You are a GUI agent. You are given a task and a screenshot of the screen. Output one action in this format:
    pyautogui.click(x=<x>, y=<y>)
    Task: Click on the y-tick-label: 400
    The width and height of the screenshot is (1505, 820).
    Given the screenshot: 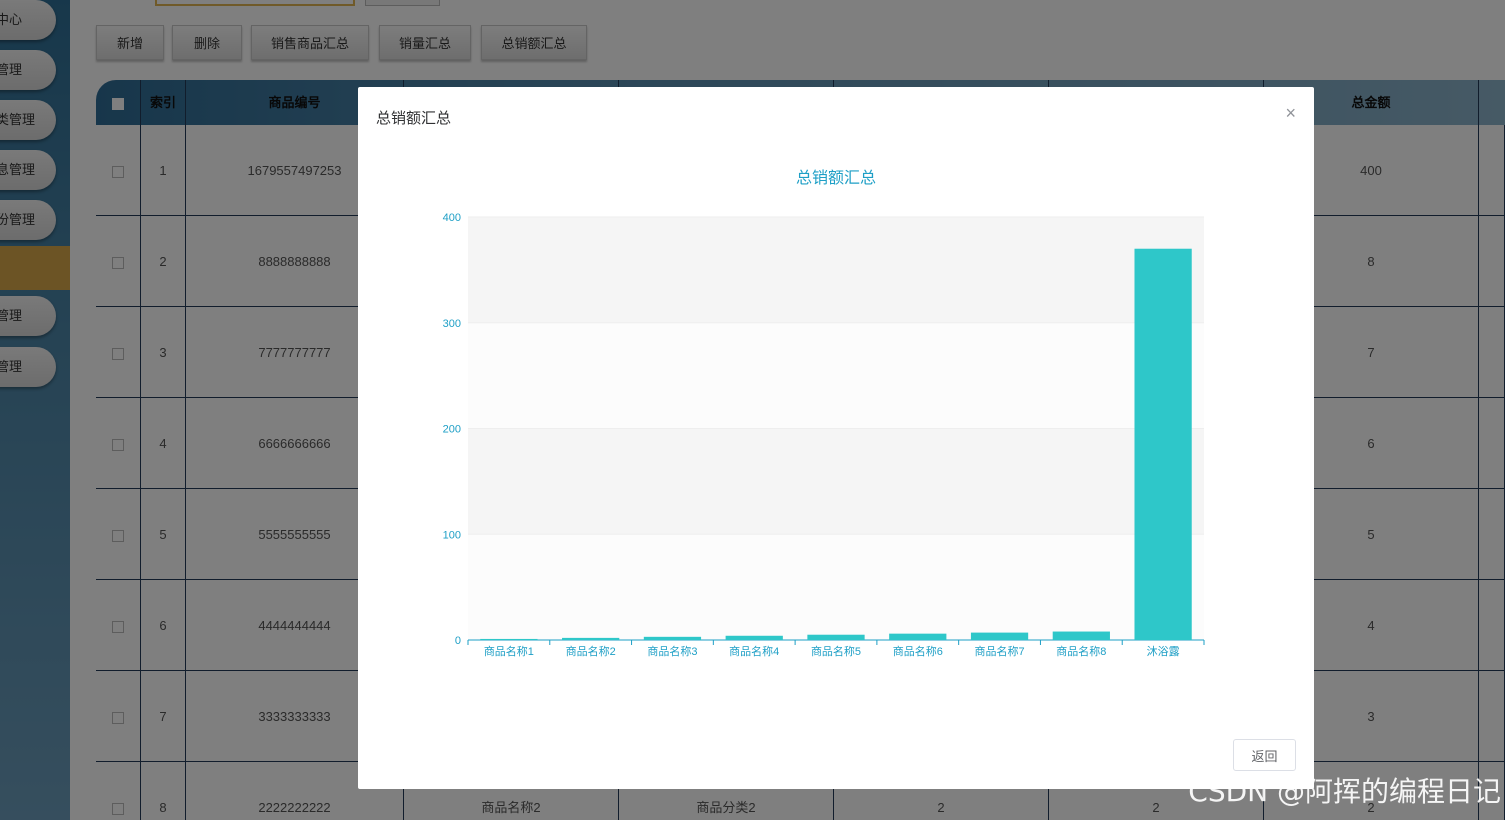 What is the action you would take?
    pyautogui.click(x=452, y=218)
    